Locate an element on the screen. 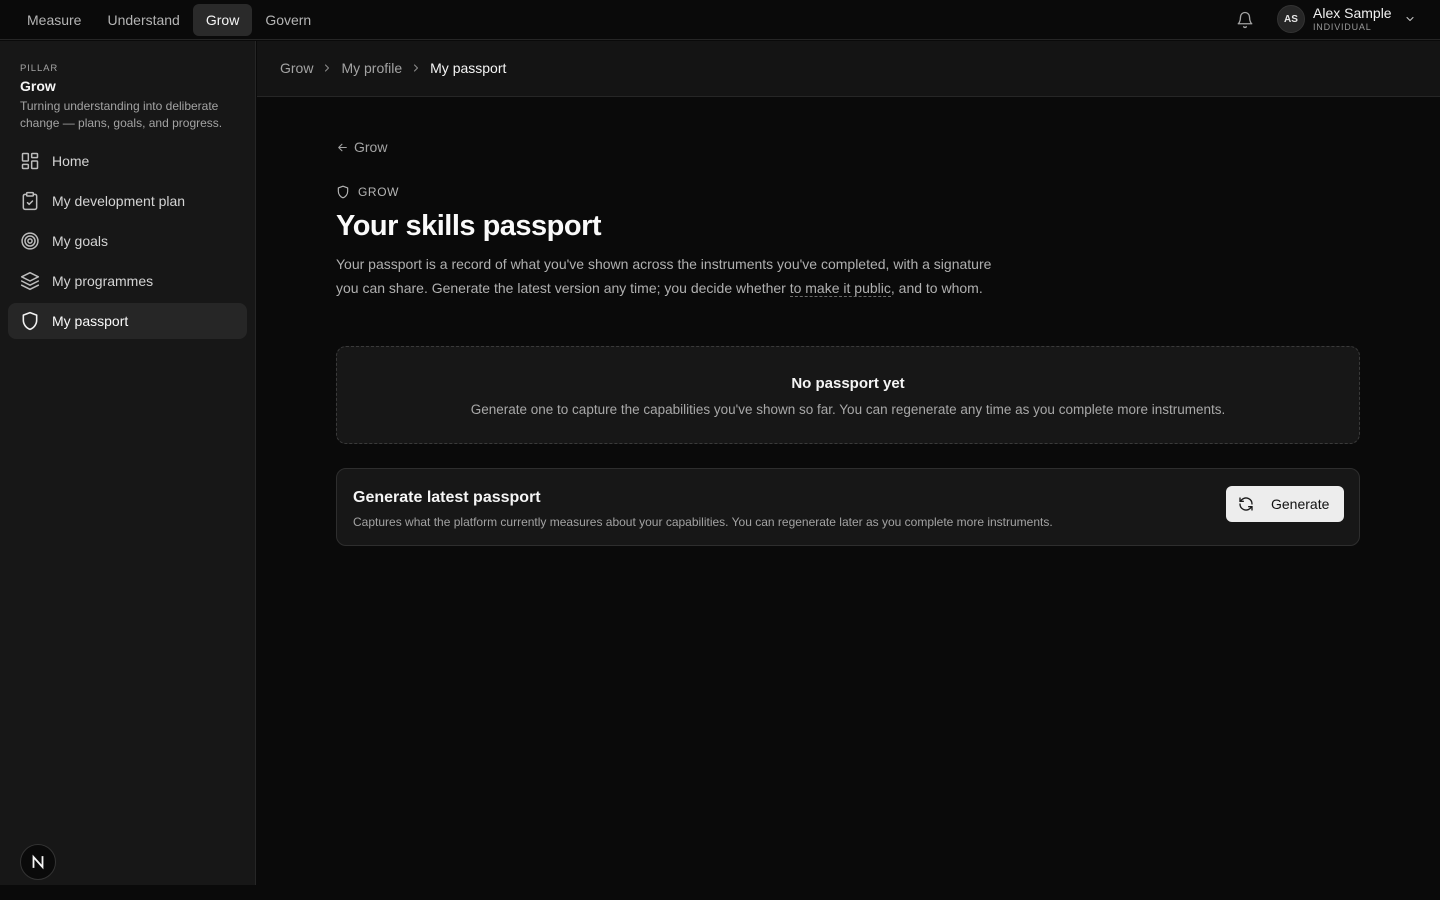 This screenshot has height=900, width=1440. sidebar-item-passport: My passport is located at coordinates (127, 321).